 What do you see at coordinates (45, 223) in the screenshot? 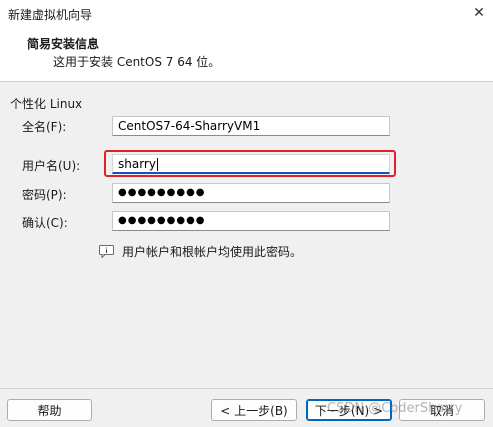
I see `confirm-label: 确认(C):` at bounding box center [45, 223].